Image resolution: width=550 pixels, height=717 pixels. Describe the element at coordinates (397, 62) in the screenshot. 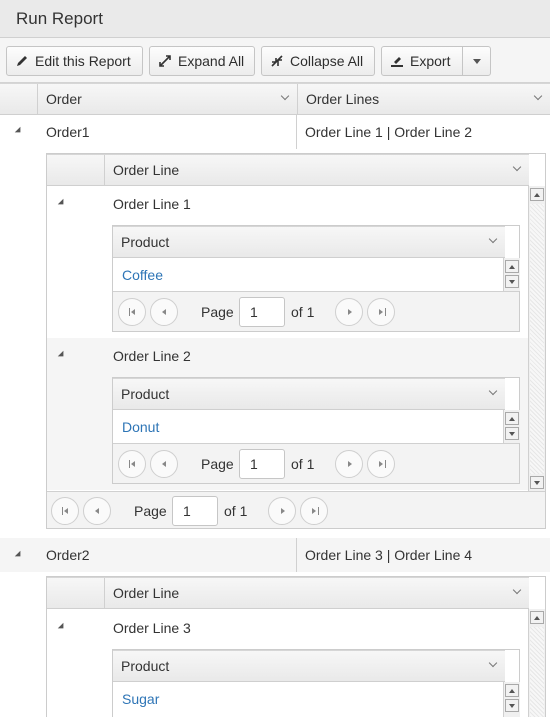

I see `export-icon` at that location.